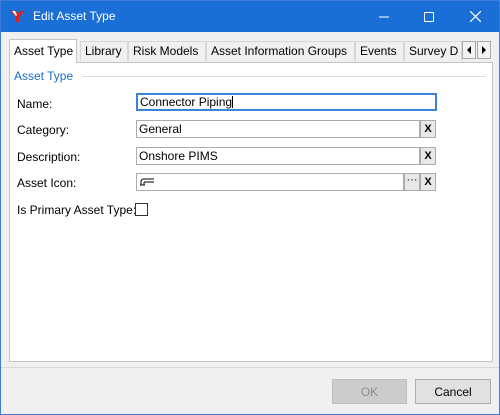 Image resolution: width=500 pixels, height=415 pixels. What do you see at coordinates (250, 367) in the screenshot?
I see `footer-divider` at bounding box center [250, 367].